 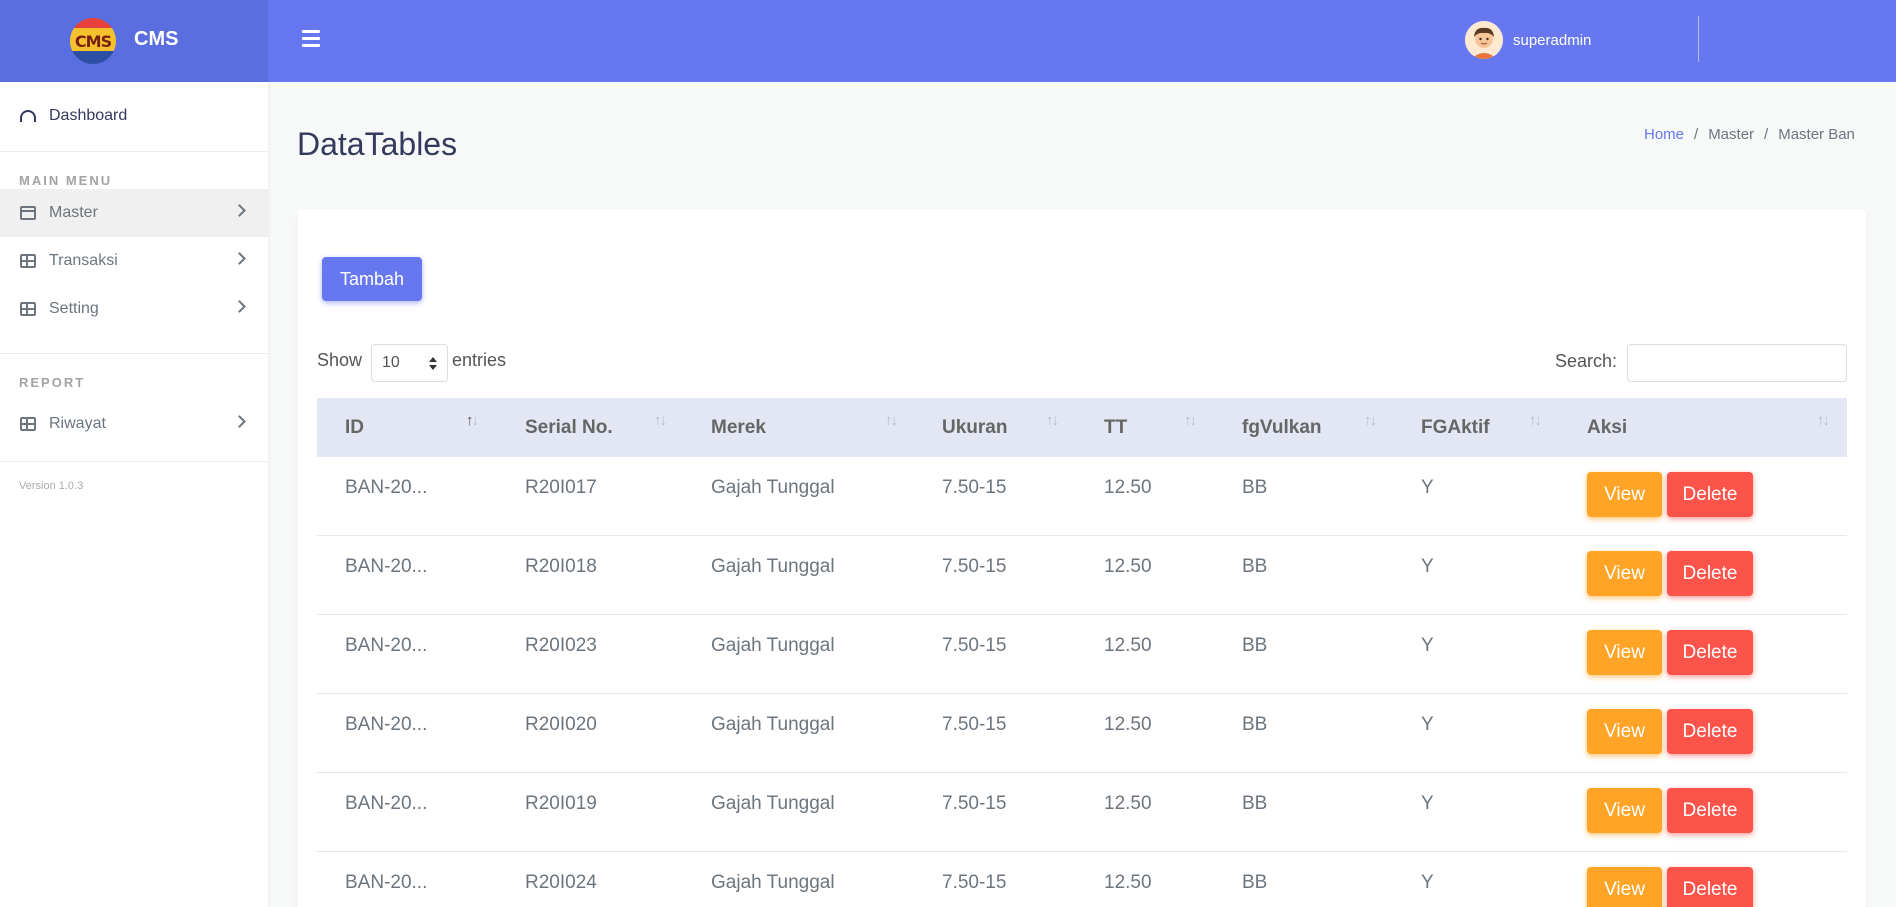 I want to click on sidebar-item-label: Dashboard, so click(x=88, y=115).